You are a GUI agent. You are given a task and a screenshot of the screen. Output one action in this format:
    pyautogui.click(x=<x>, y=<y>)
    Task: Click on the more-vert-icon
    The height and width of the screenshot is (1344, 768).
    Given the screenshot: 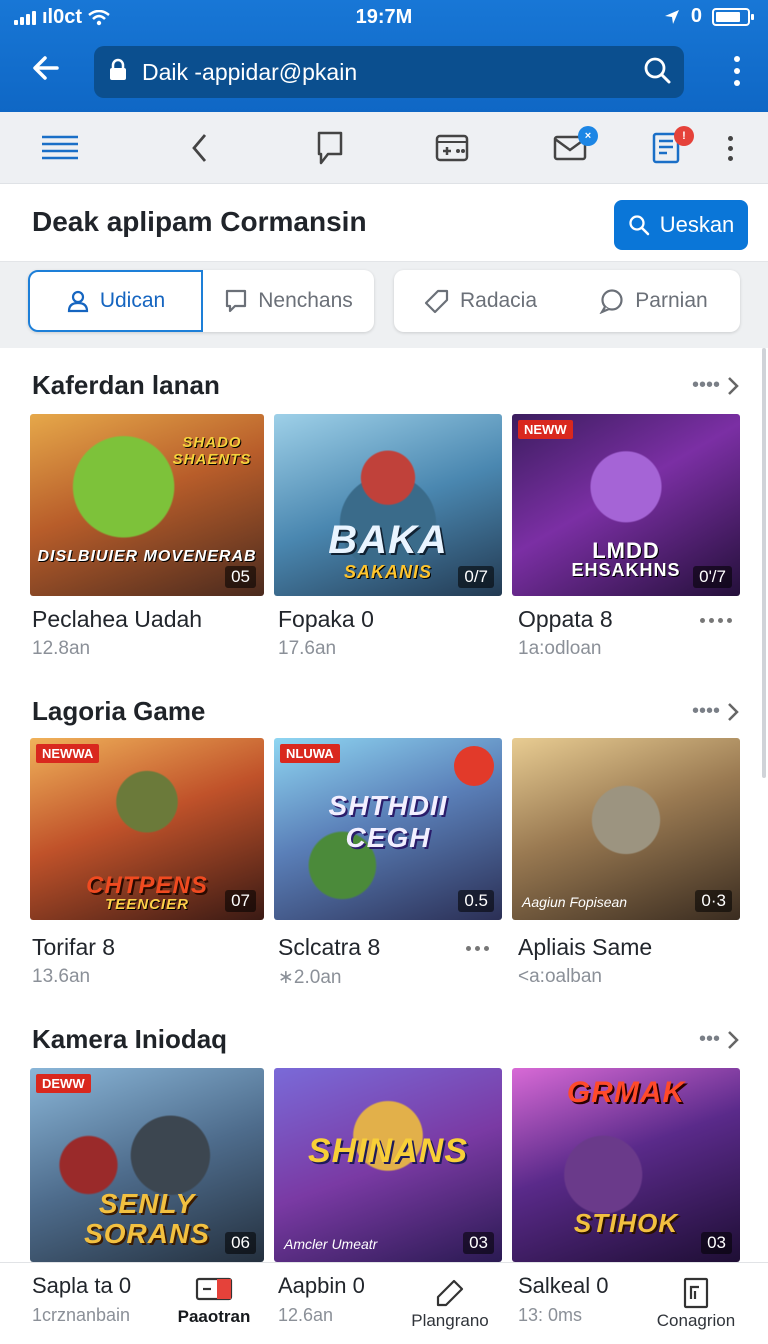 What is the action you would take?
    pyautogui.click(x=737, y=71)
    